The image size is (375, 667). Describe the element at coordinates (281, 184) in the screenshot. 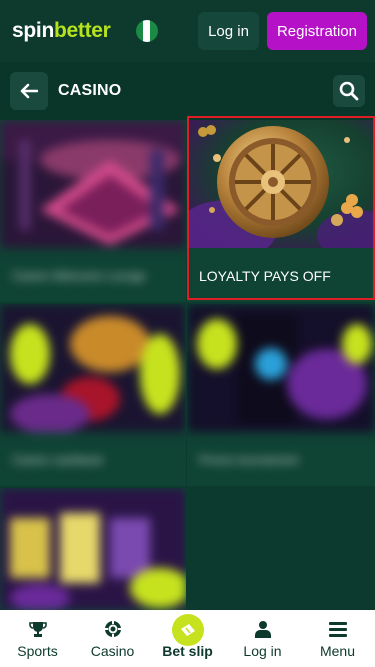

I see `promo-image-wheel` at that location.